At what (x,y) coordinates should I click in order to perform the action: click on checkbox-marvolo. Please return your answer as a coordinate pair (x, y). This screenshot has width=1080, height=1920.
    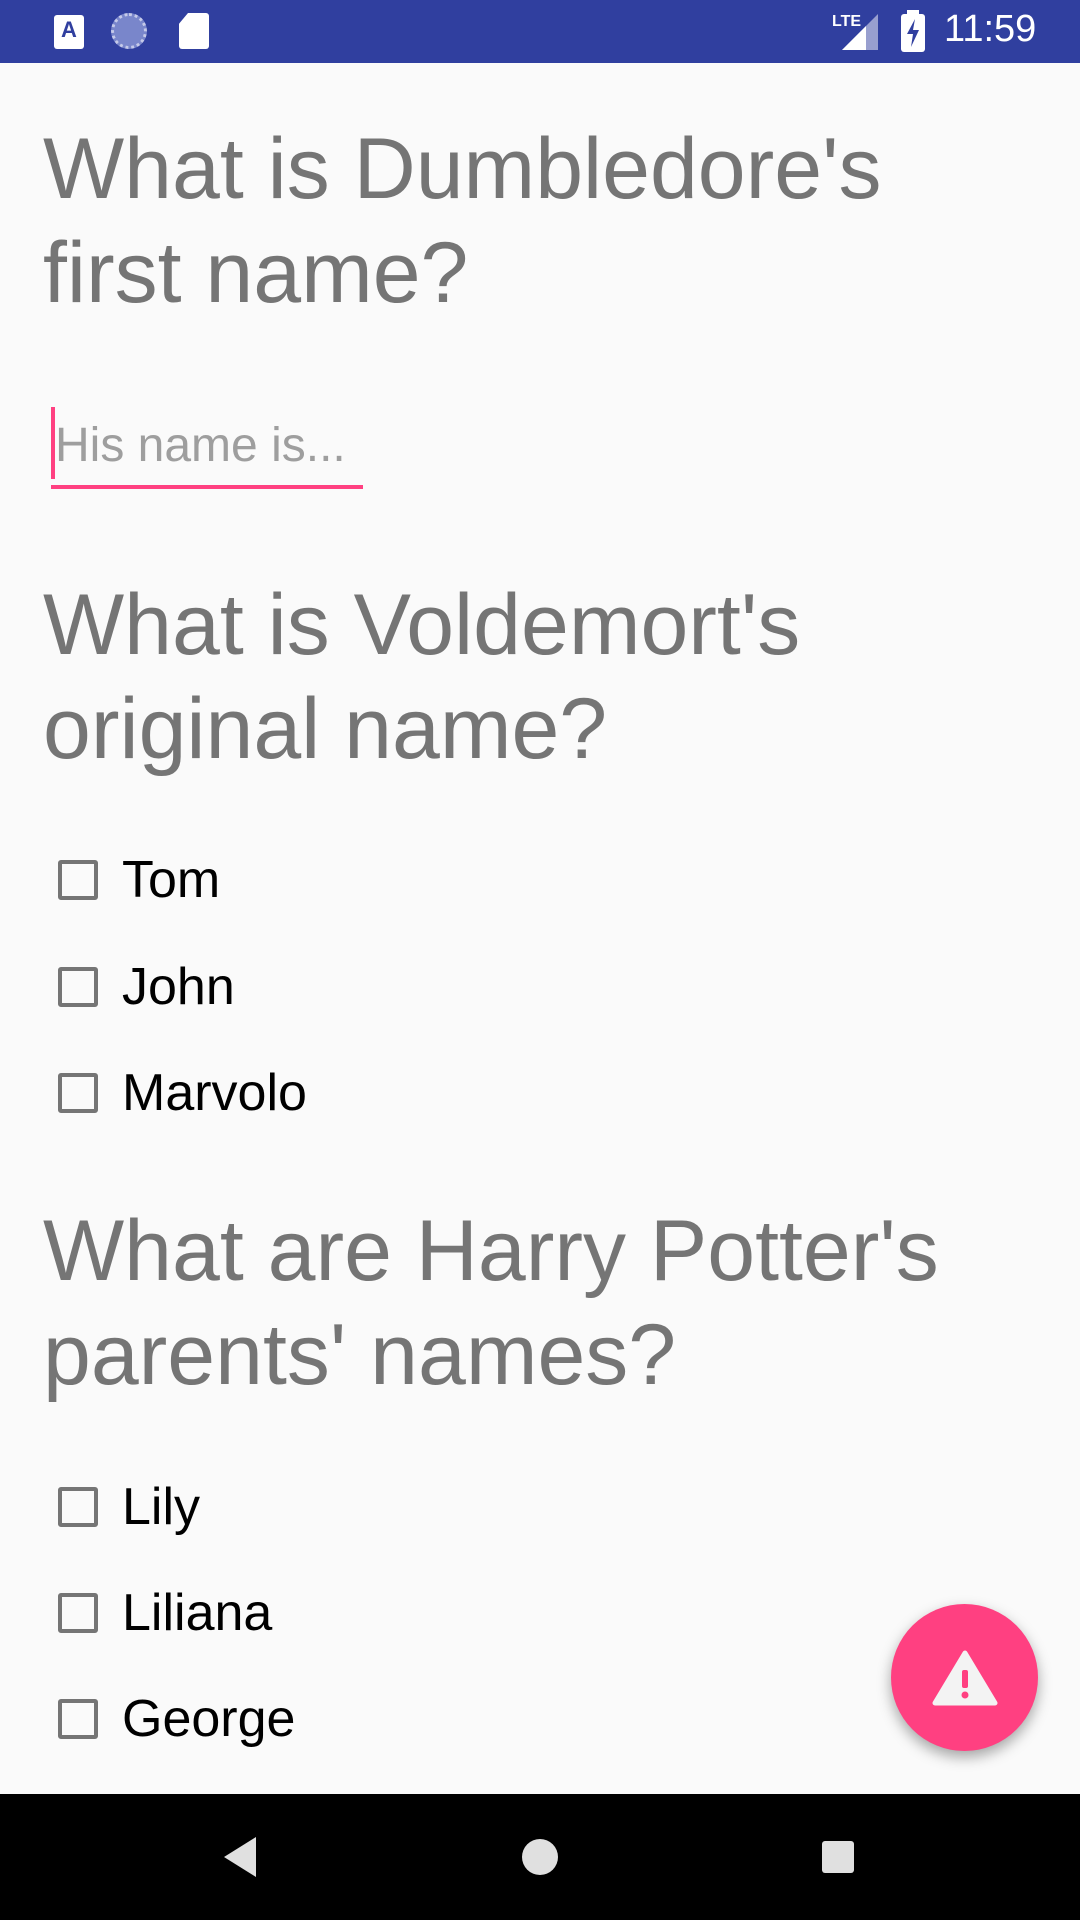
    Looking at the image, I should click on (78, 1093).